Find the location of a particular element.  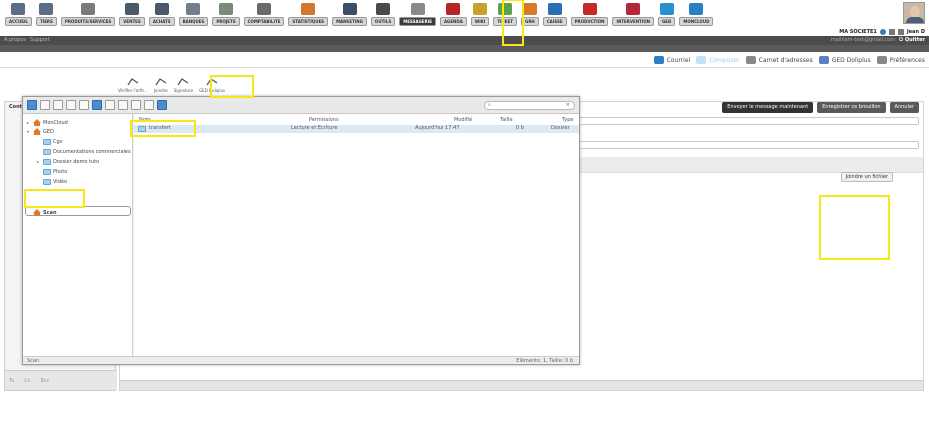

avatar is located at coordinates (914, 13).